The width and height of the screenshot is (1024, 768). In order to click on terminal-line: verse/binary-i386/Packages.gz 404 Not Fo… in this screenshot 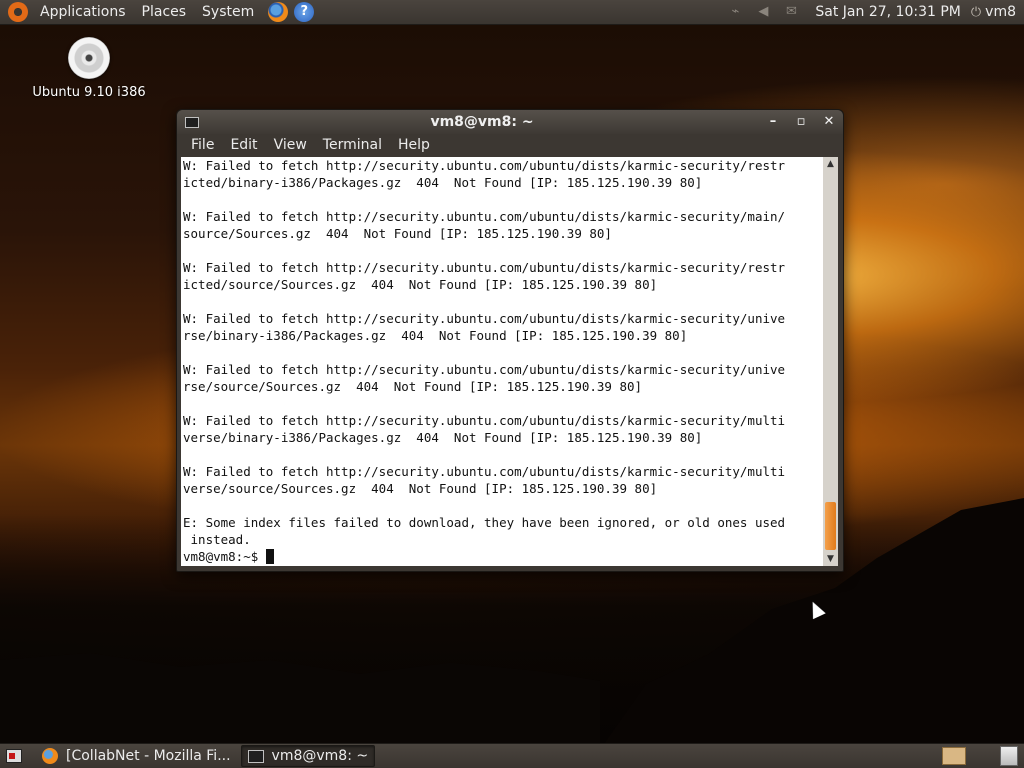, I will do `click(443, 437)`.